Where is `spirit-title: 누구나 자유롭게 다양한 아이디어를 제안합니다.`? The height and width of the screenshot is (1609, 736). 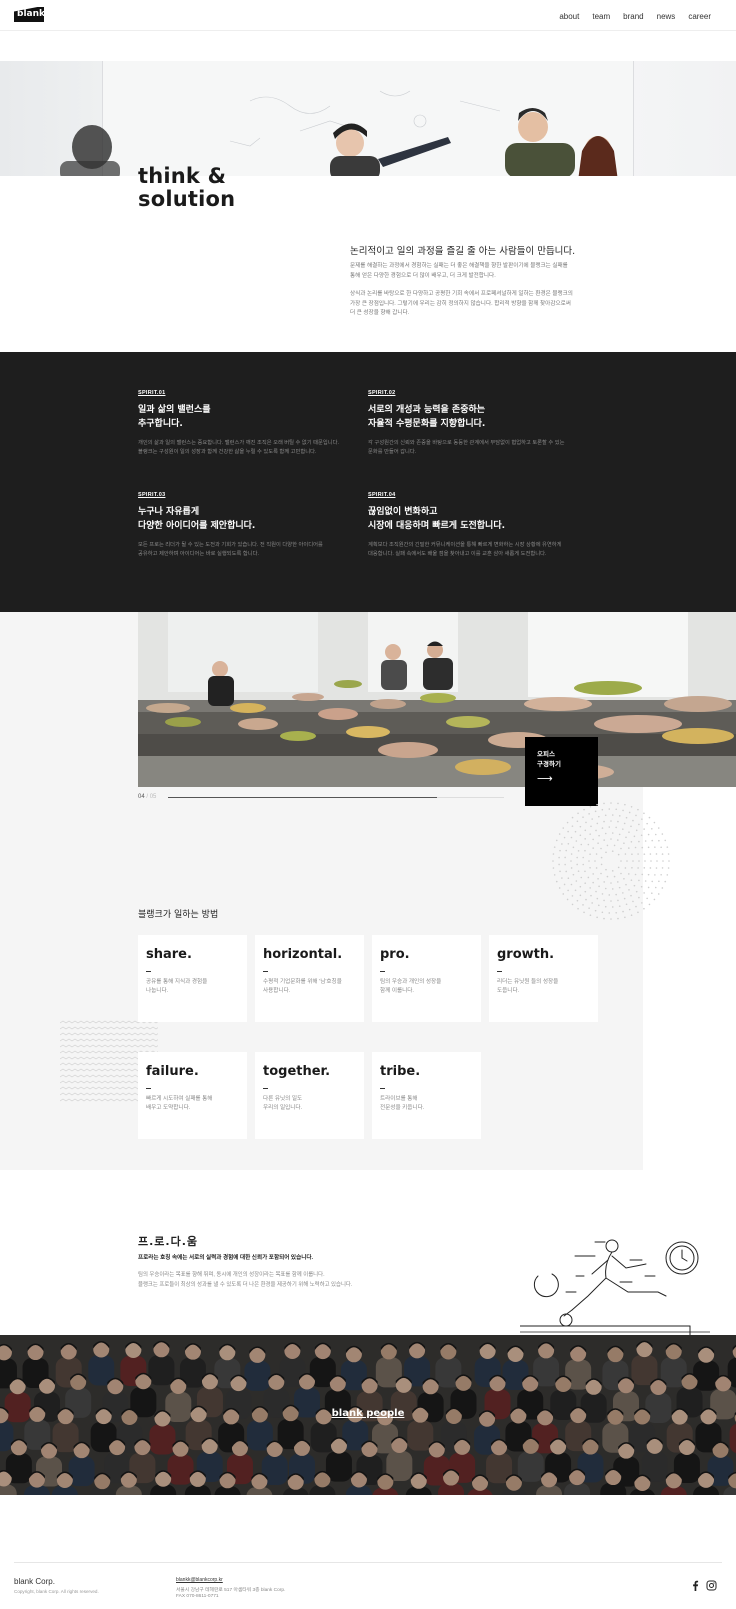 spirit-title: 누구나 자유롭게 다양한 아이디어를 제안합니다. is located at coordinates (197, 519).